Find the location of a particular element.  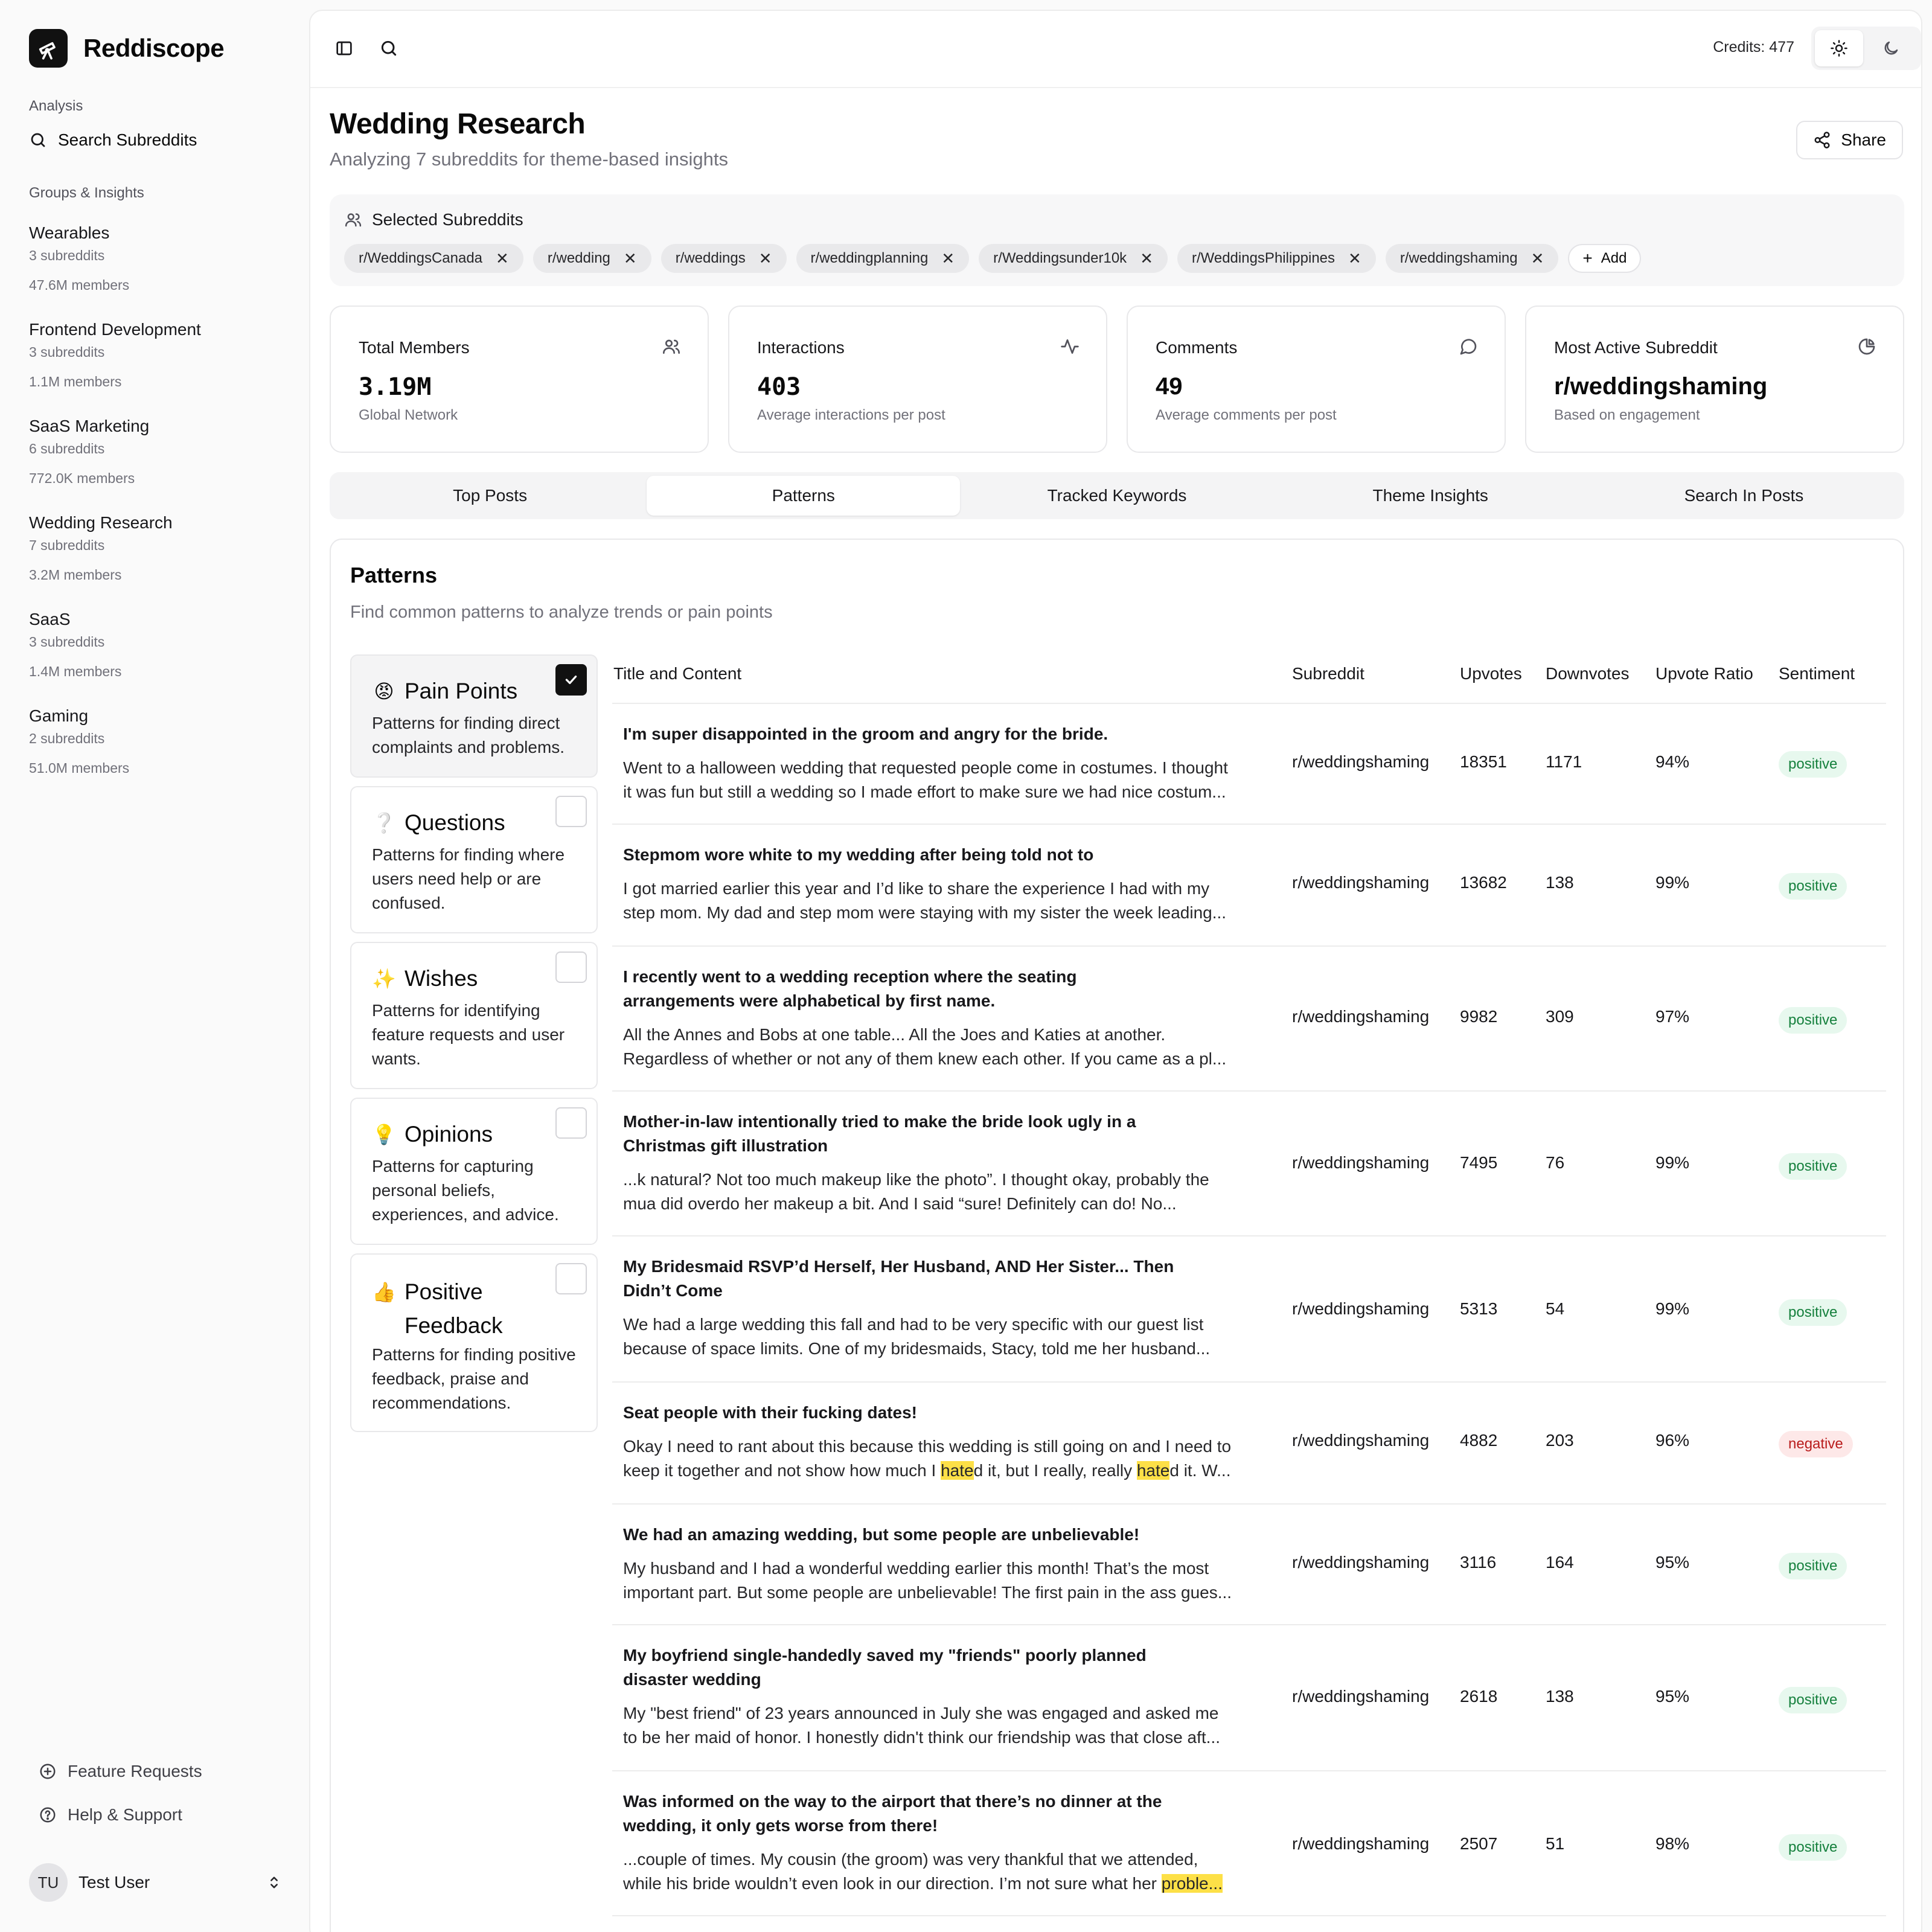

chip-label: r/Weddingsunder10k is located at coordinates (1060, 258).